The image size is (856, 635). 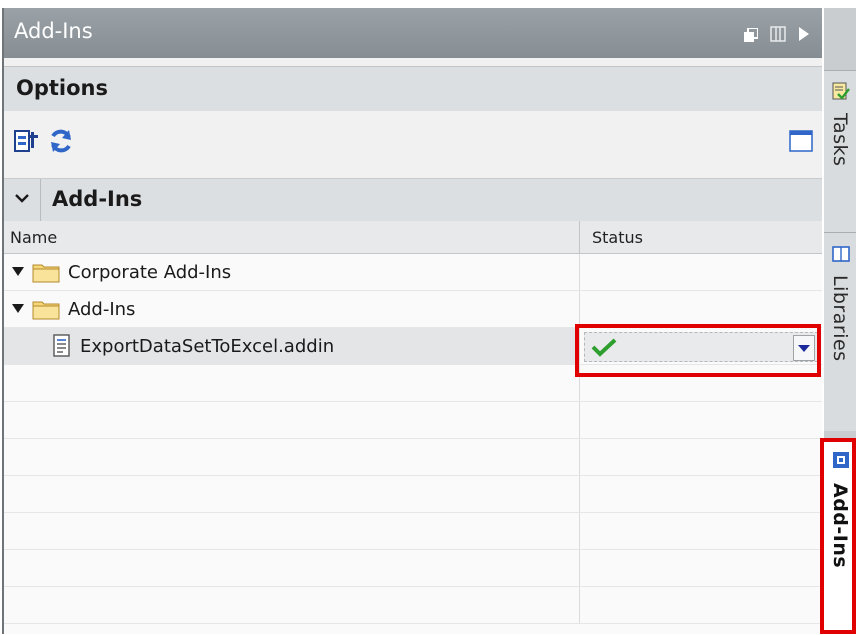 I want to click on tab-label: Libraries, so click(x=840, y=318).